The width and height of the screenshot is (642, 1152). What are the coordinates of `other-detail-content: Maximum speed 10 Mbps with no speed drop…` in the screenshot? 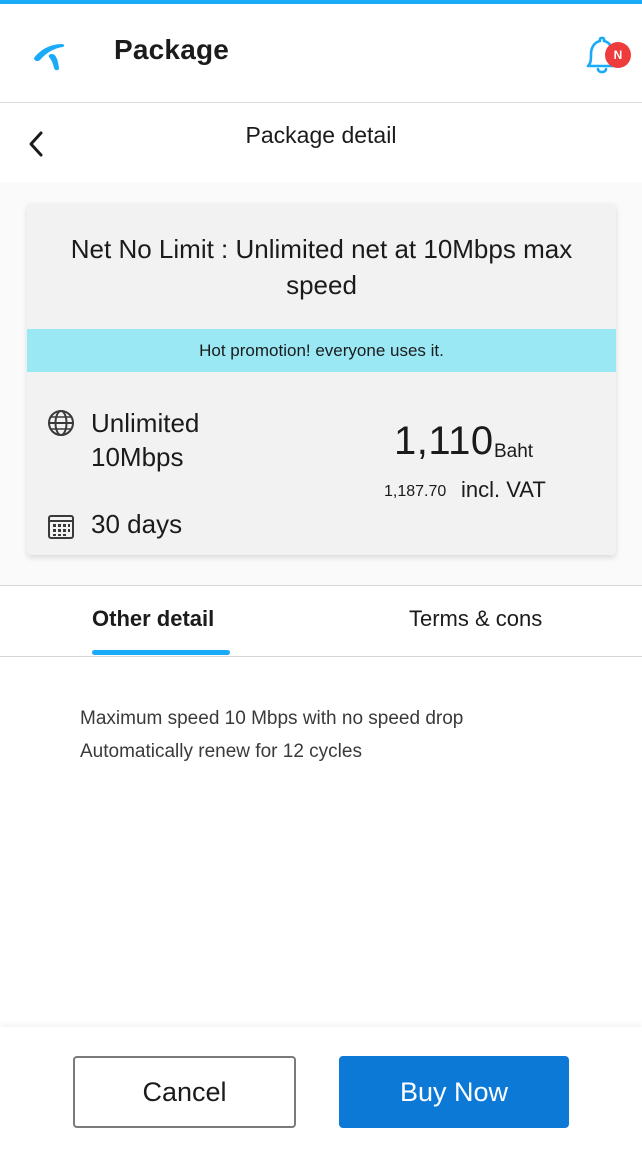 It's located at (271, 735).